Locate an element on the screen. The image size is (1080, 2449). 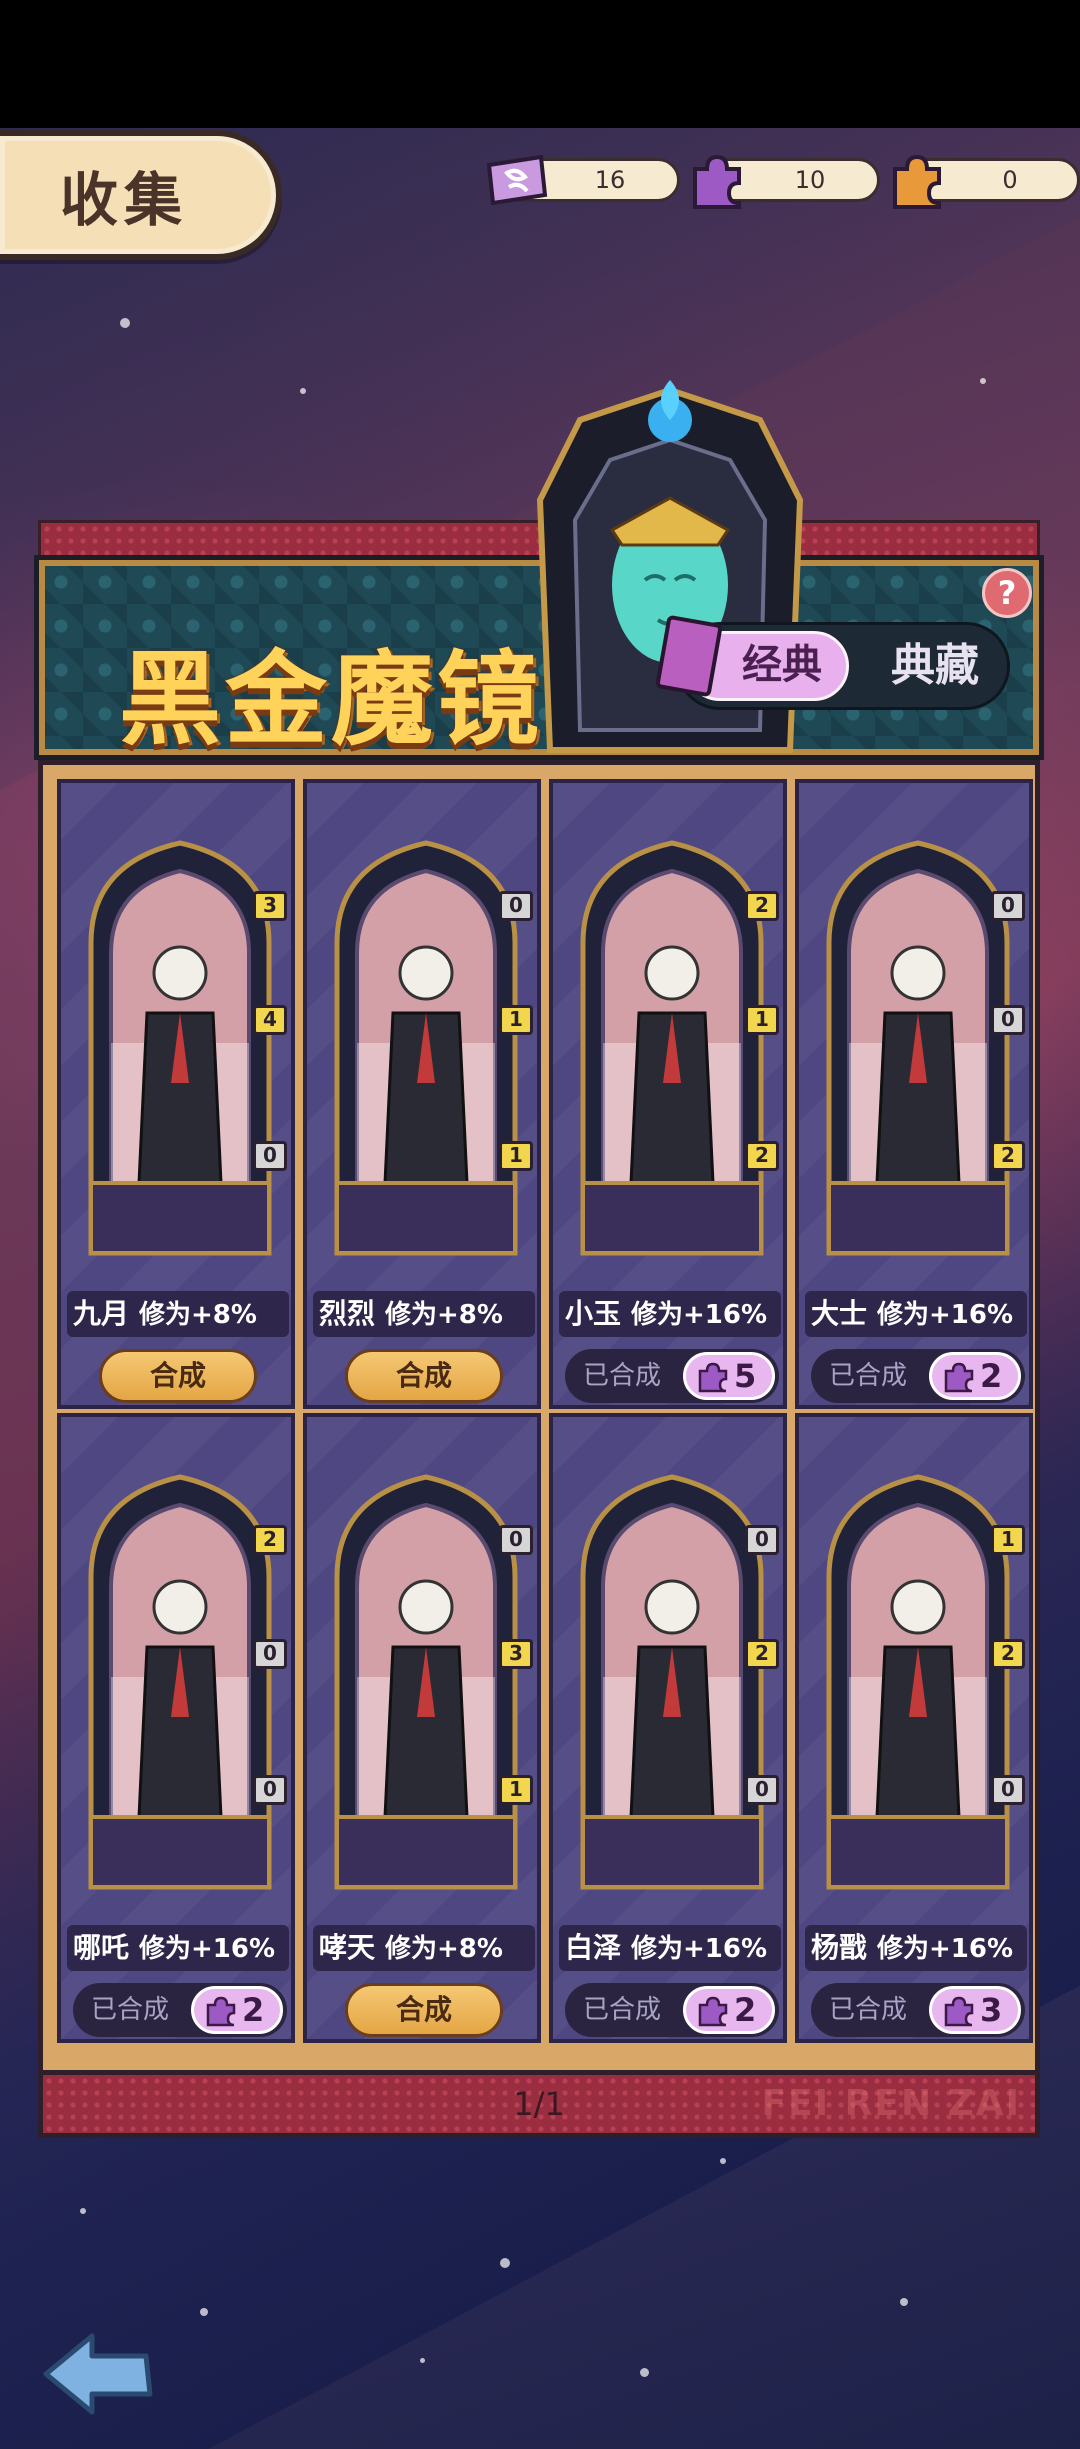
character-name: 九月 is located at coordinates (101, 1313).